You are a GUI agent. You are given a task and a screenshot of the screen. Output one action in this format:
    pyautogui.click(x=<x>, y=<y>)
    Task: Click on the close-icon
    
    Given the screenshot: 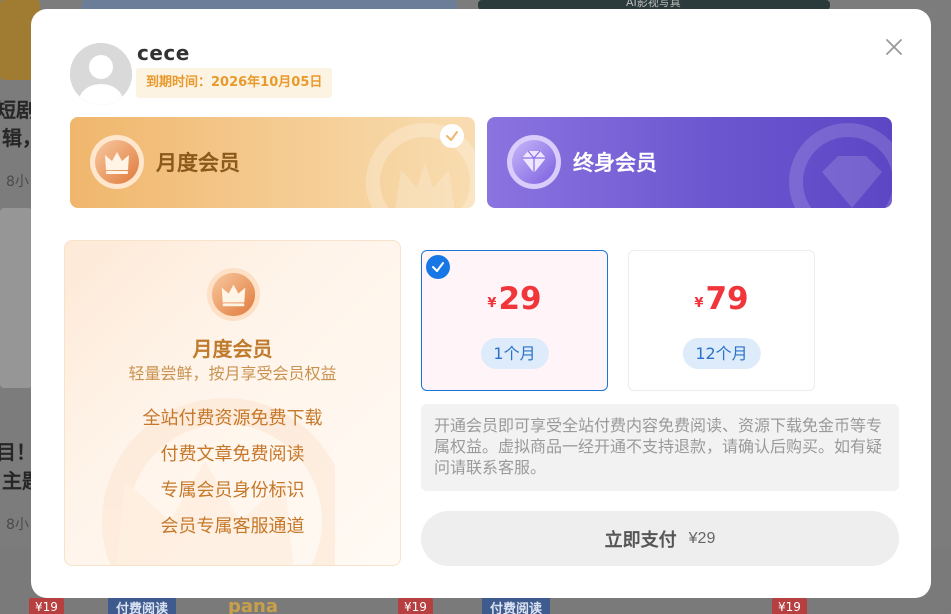 What is the action you would take?
    pyautogui.click(x=894, y=47)
    